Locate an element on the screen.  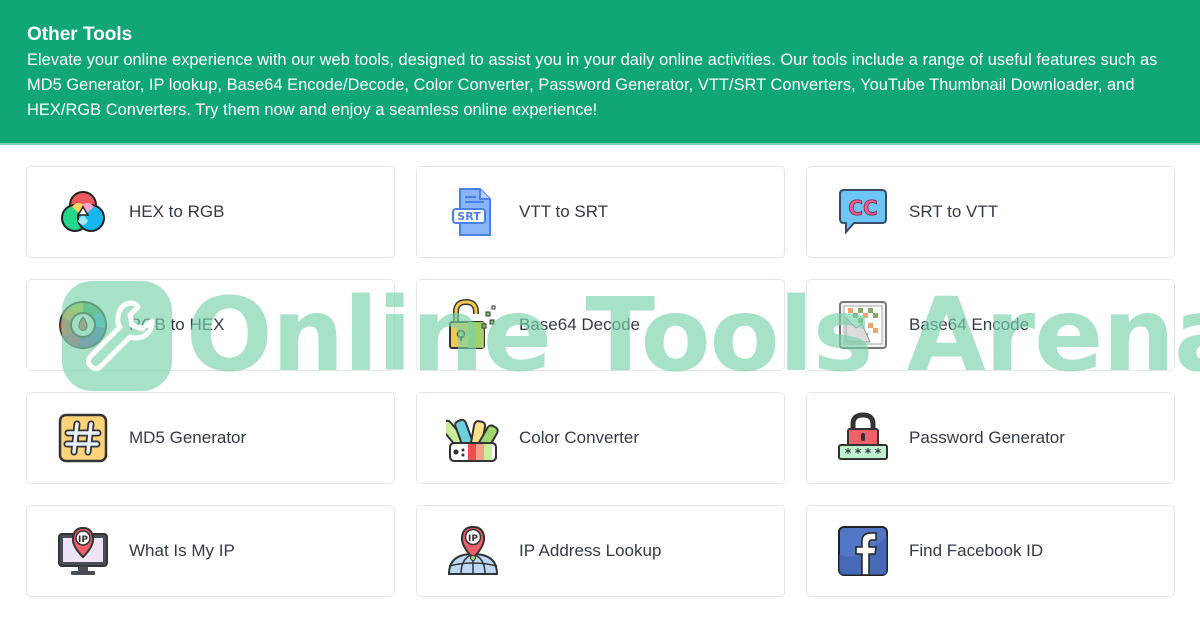
tool-card-color-converter: Color Converter is located at coordinates (600, 438).